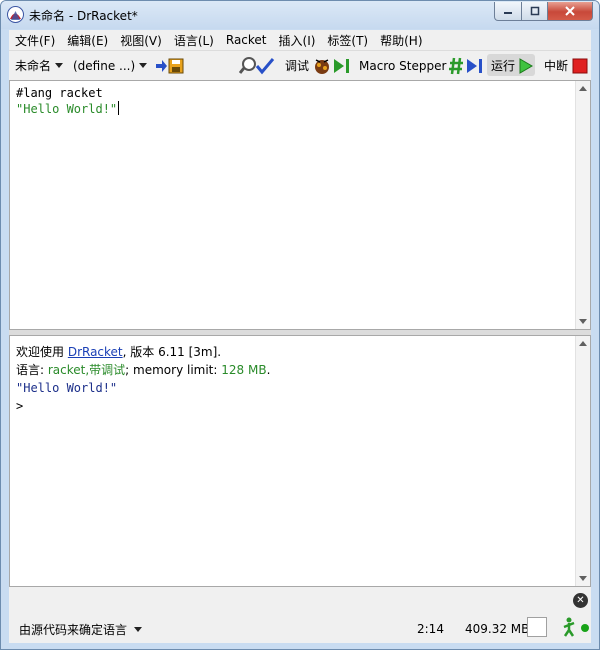 The width and height of the screenshot is (600, 650). I want to click on language-select: 由源代码来确定语言, so click(81, 629).